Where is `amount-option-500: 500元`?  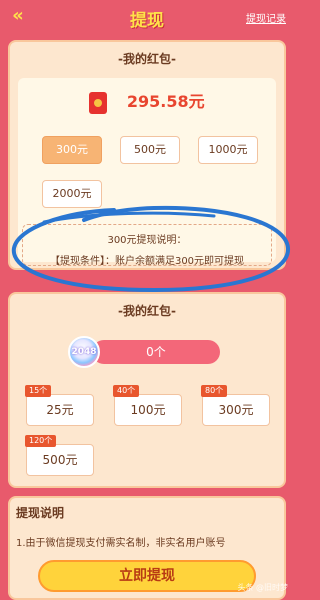
amount-option-500: 500元 is located at coordinates (150, 150).